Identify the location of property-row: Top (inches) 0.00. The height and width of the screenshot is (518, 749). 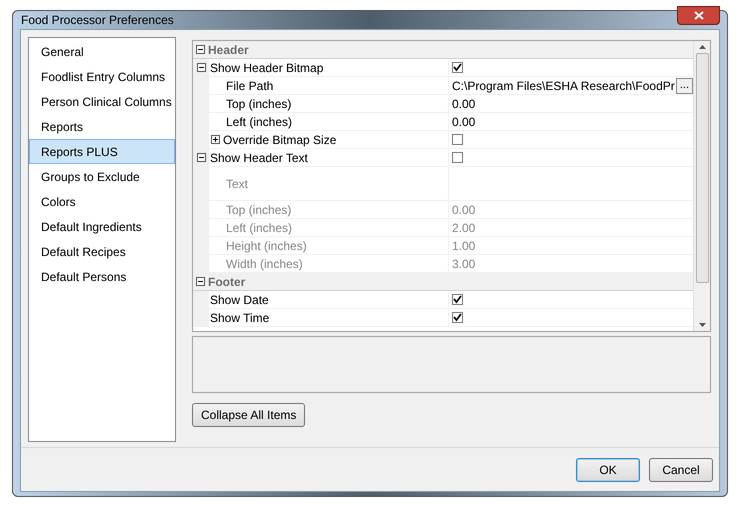
(443, 104).